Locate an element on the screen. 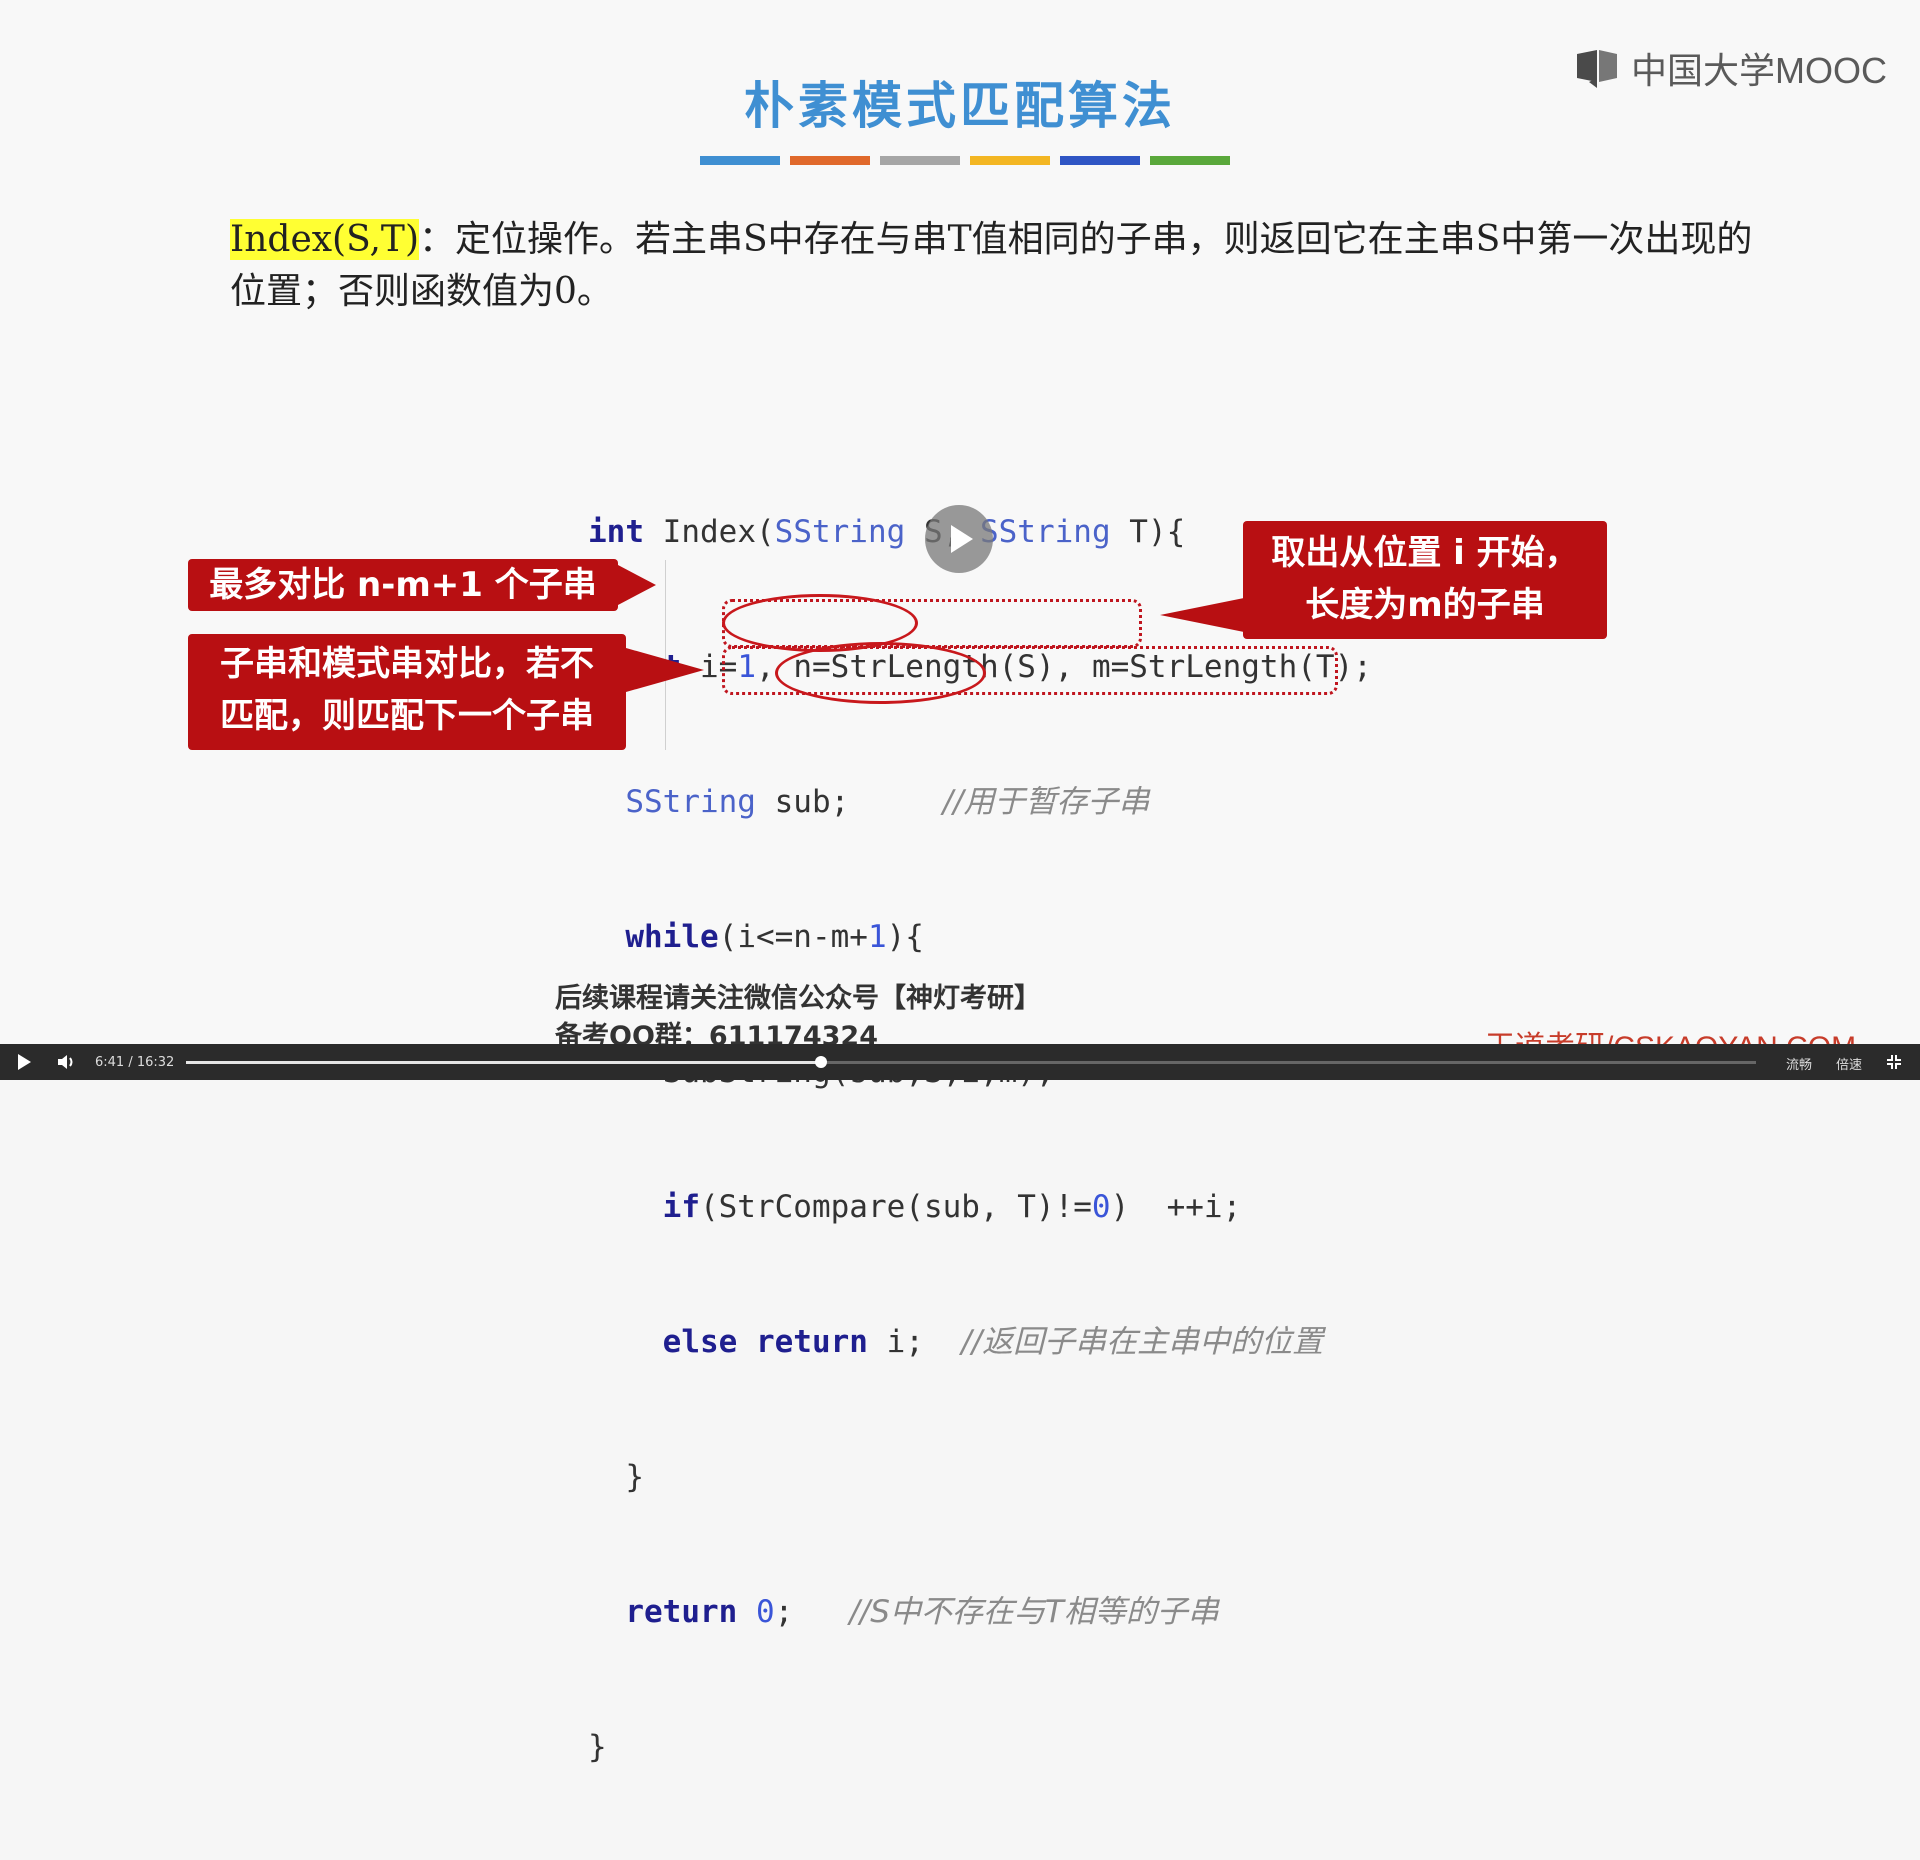  code-token: while is located at coordinates (672, 937).